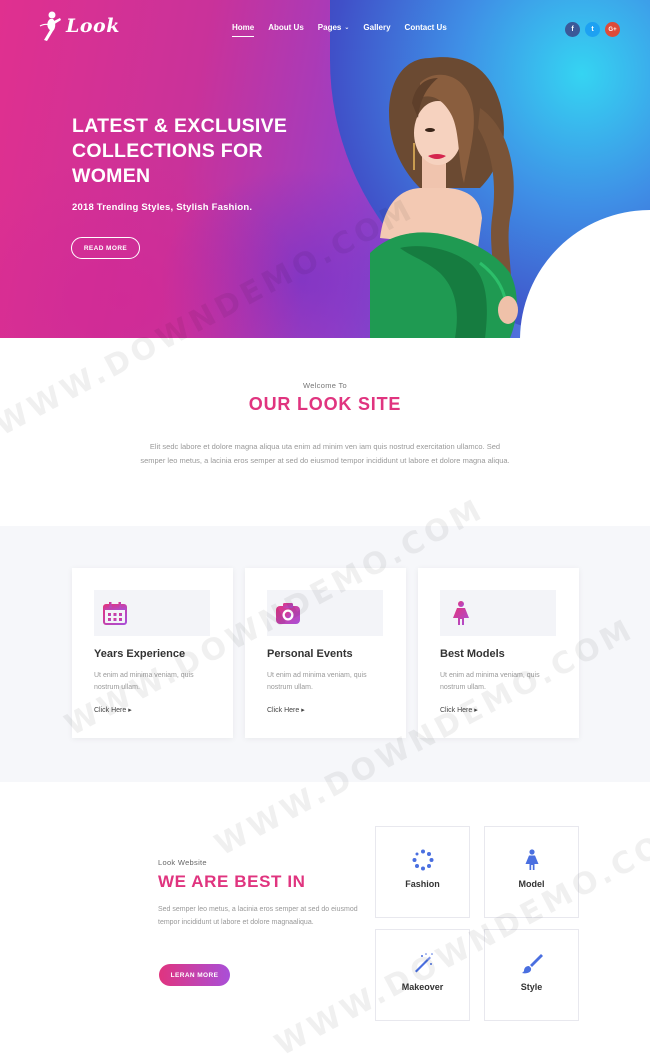  I want to click on facebook-glyph: f, so click(572, 29).